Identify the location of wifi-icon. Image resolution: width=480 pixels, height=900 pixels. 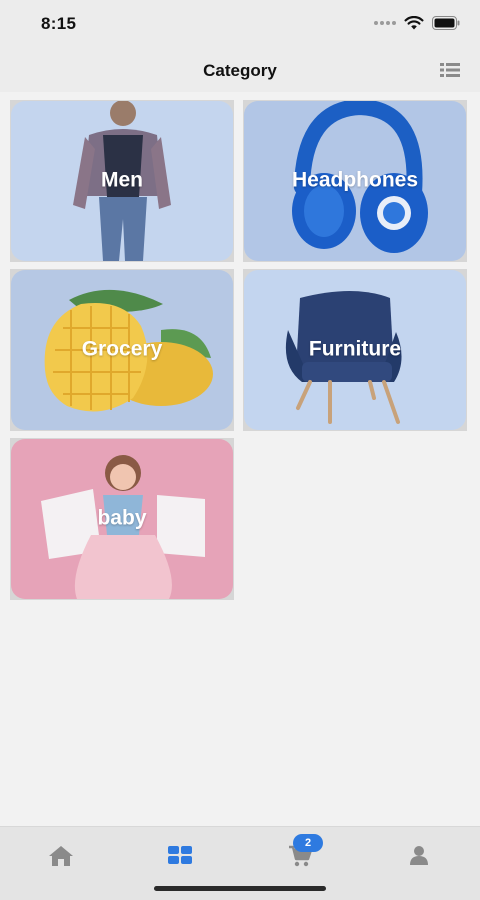
(414, 23).